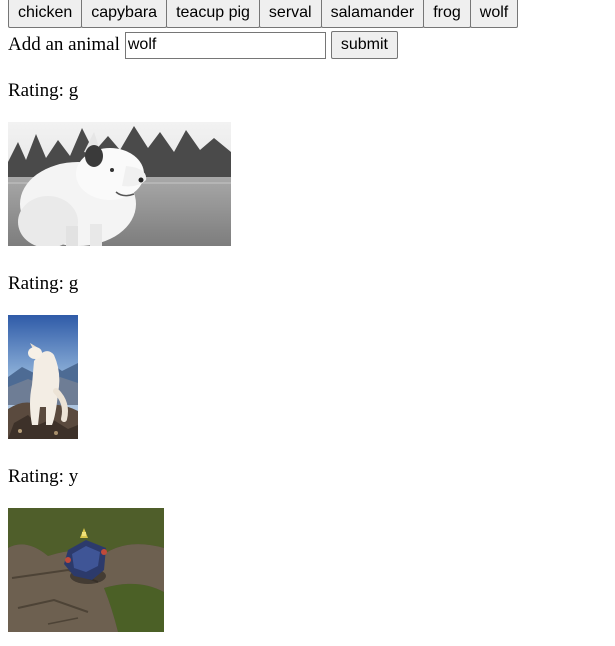  I want to click on game-gif-image, so click(86, 570).